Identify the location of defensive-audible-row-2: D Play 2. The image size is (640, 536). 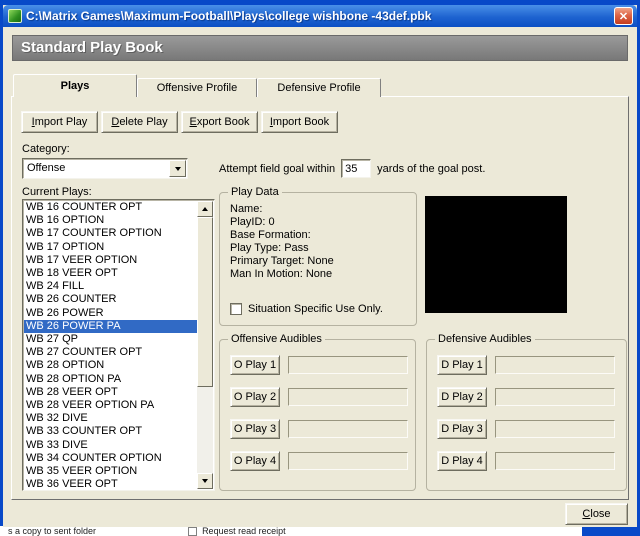
(531, 397).